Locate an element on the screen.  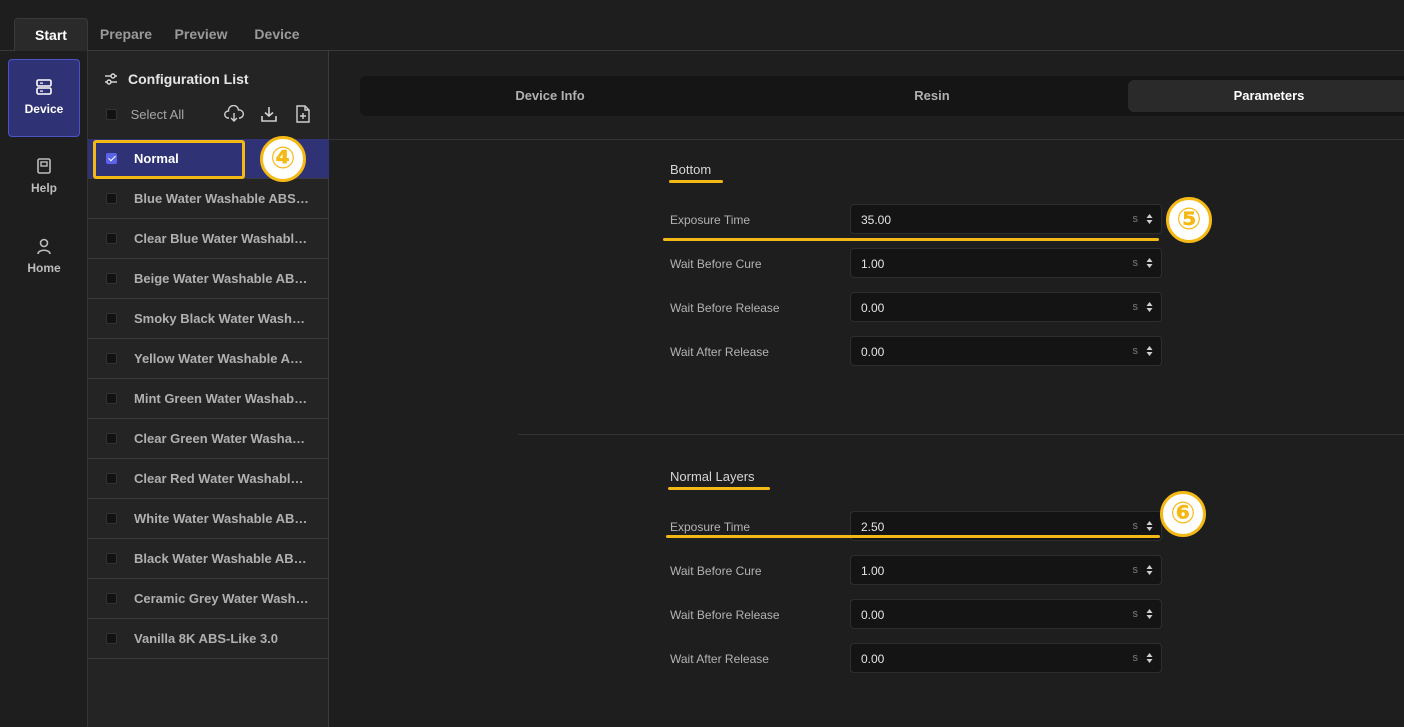
list-item-label: Black Water Washable ABS-Like 3.0 is located at coordinates (222, 558).